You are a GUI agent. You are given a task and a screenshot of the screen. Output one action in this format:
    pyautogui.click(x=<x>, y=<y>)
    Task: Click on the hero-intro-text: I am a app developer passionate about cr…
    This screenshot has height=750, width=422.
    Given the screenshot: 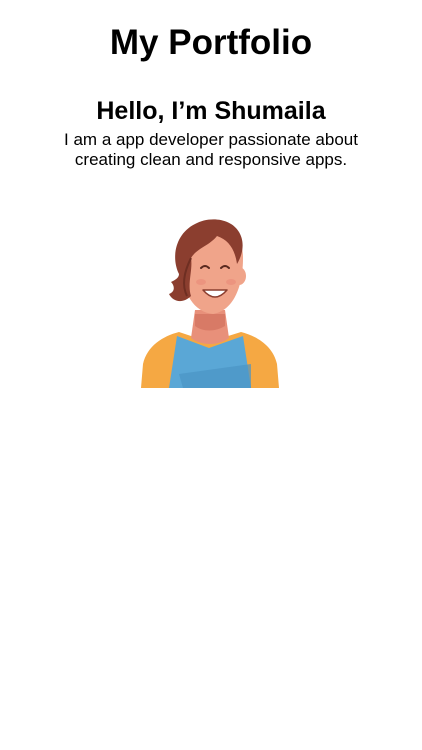 What is the action you would take?
    pyautogui.click(x=211, y=149)
    